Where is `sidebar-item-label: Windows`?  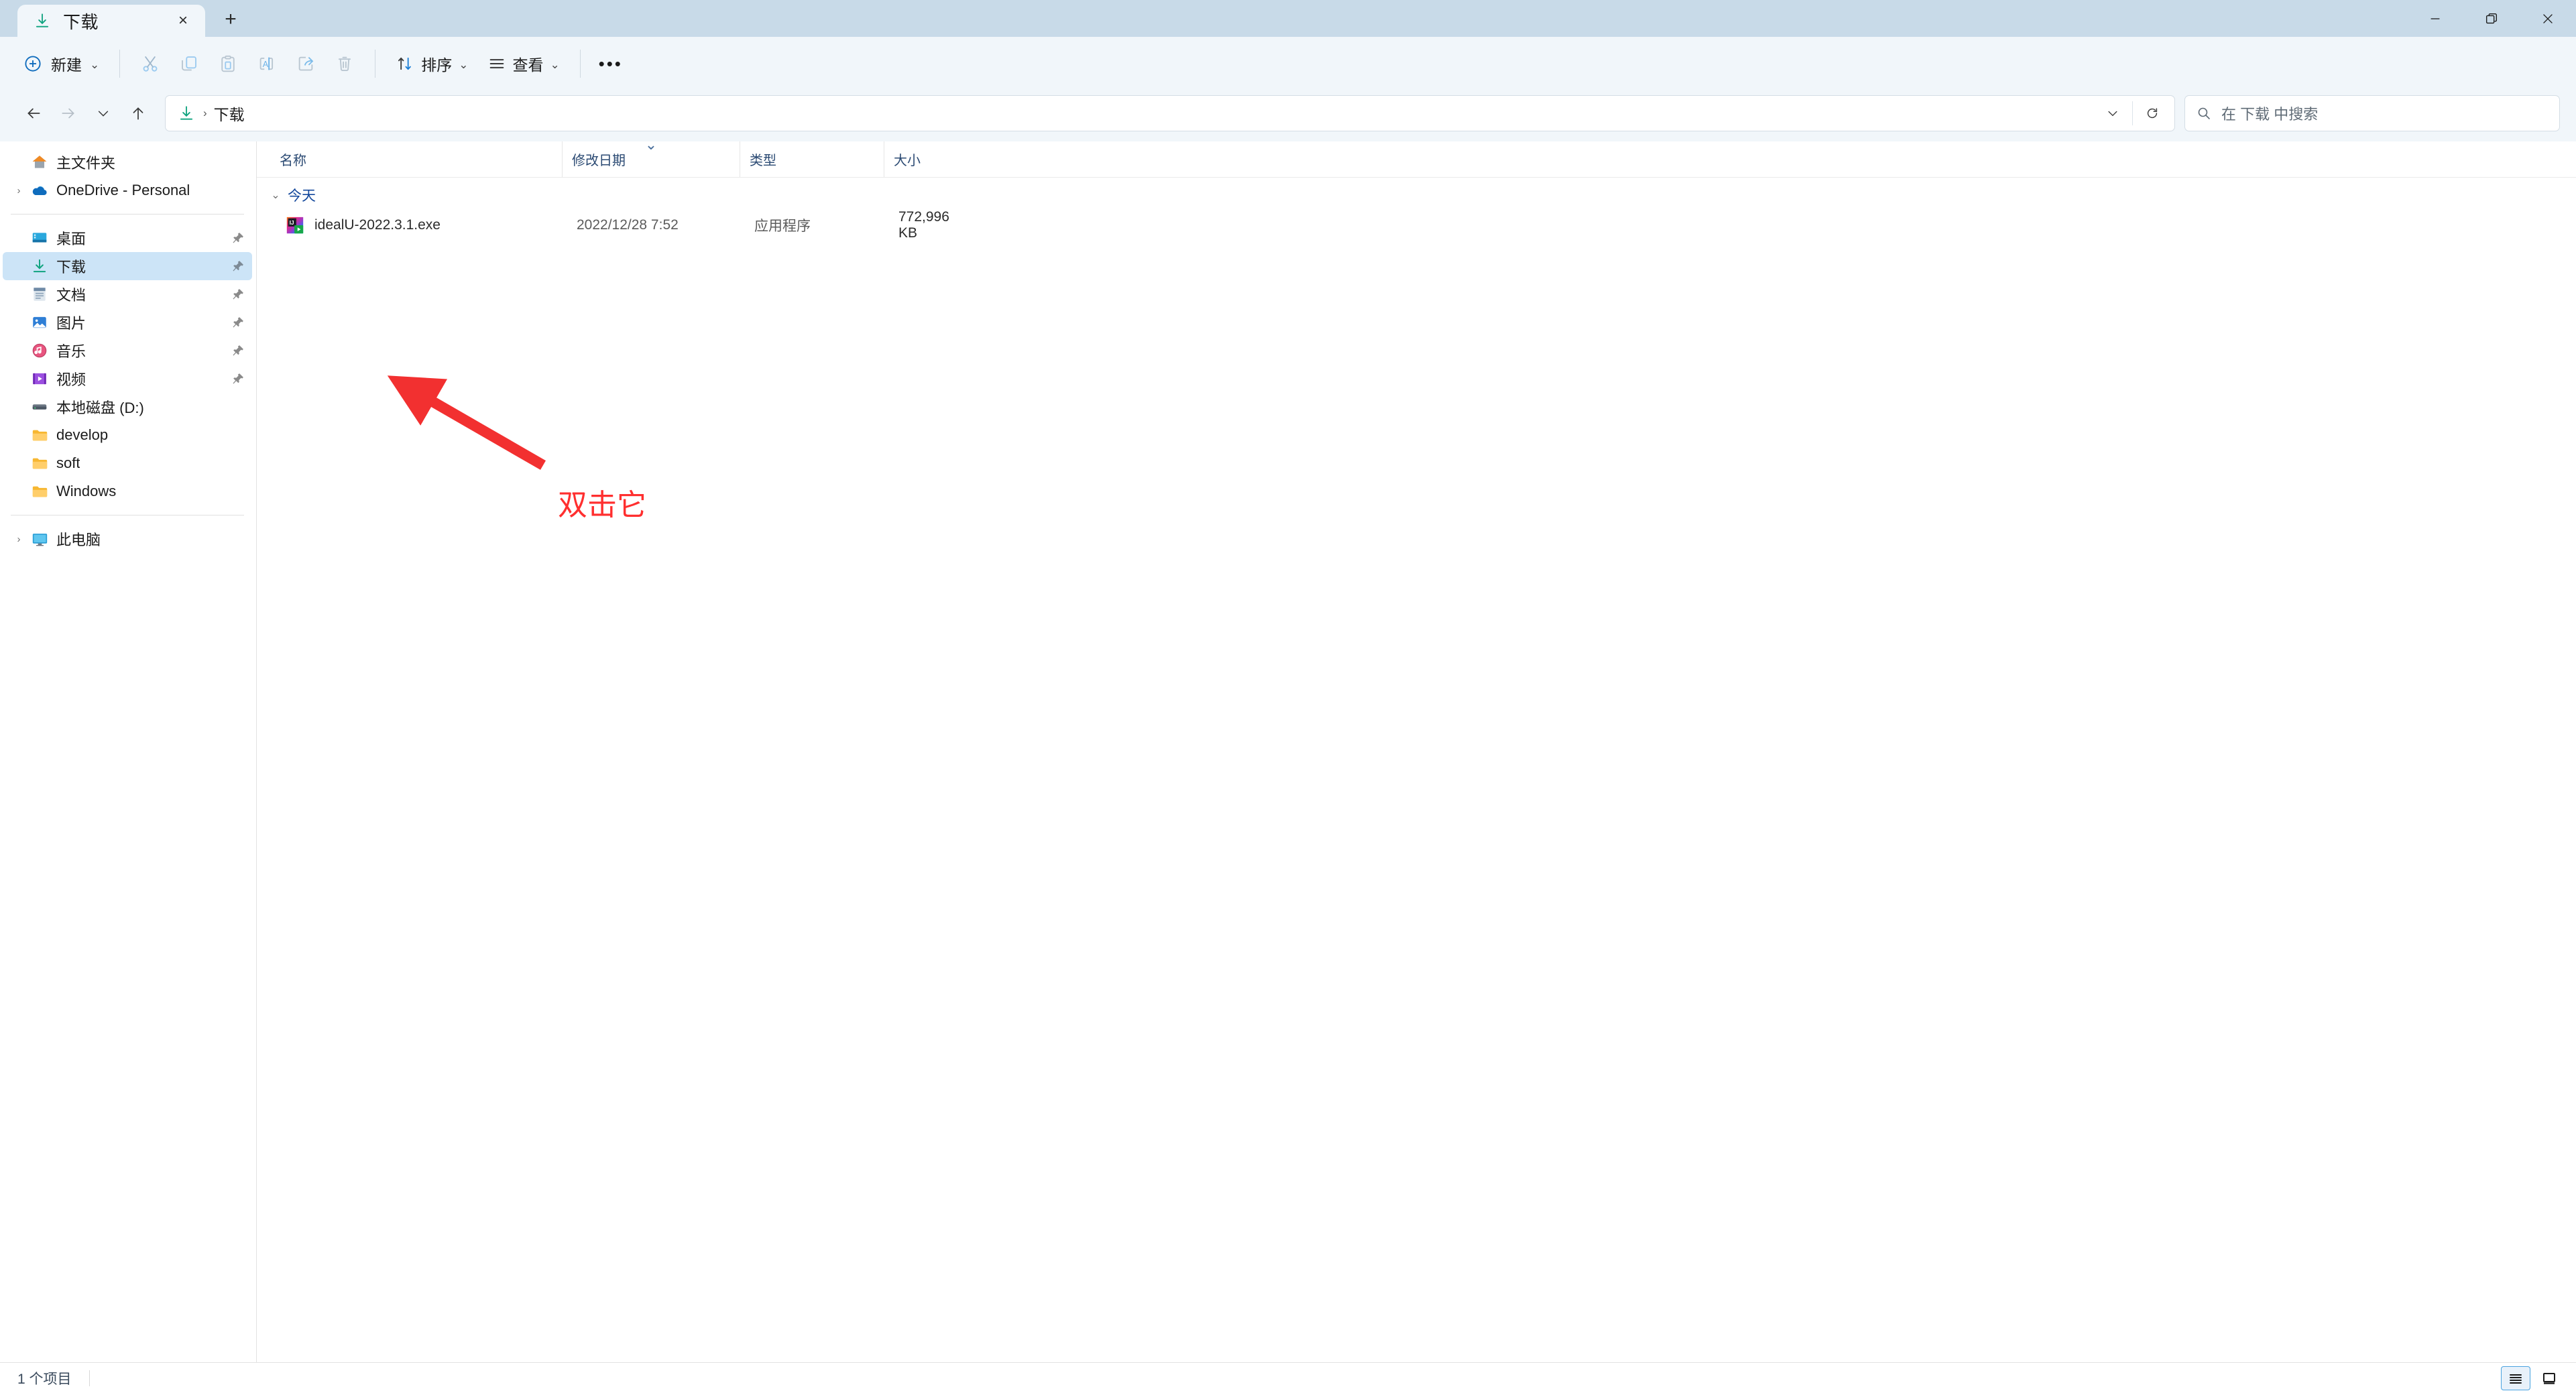 sidebar-item-label: Windows is located at coordinates (86, 491).